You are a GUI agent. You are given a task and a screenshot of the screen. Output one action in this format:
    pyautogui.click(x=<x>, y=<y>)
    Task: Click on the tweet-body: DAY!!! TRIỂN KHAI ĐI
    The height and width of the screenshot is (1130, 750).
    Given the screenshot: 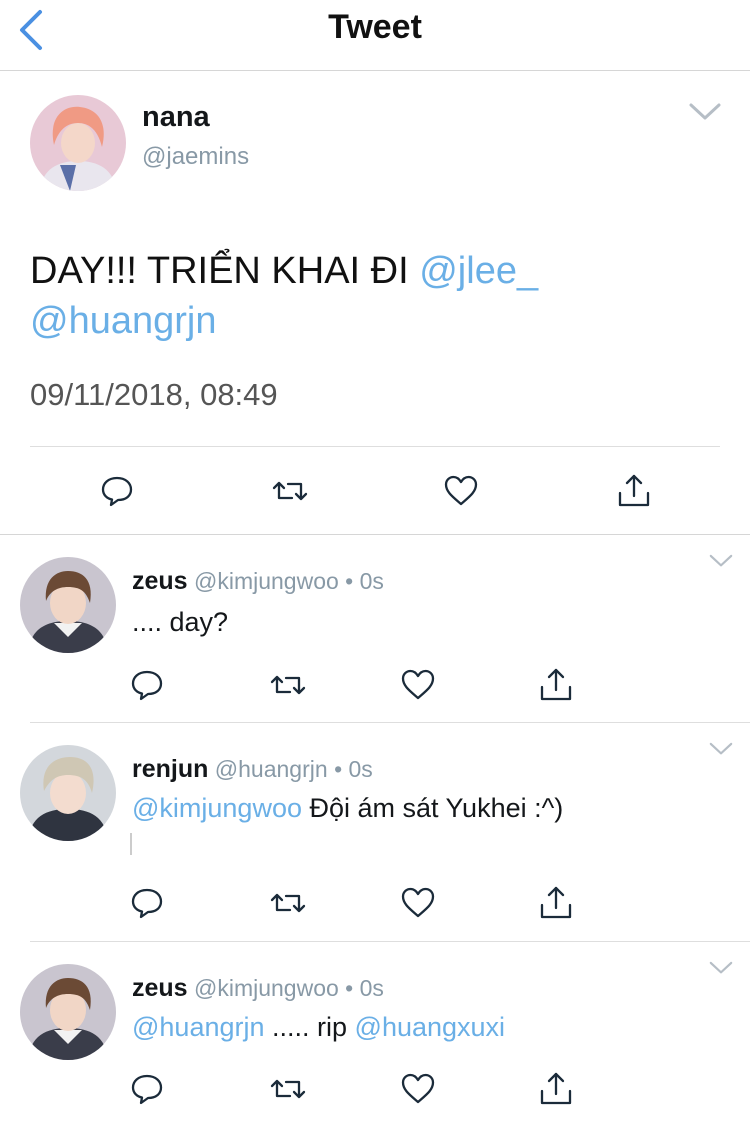 What is the action you would take?
    pyautogui.click(x=225, y=271)
    